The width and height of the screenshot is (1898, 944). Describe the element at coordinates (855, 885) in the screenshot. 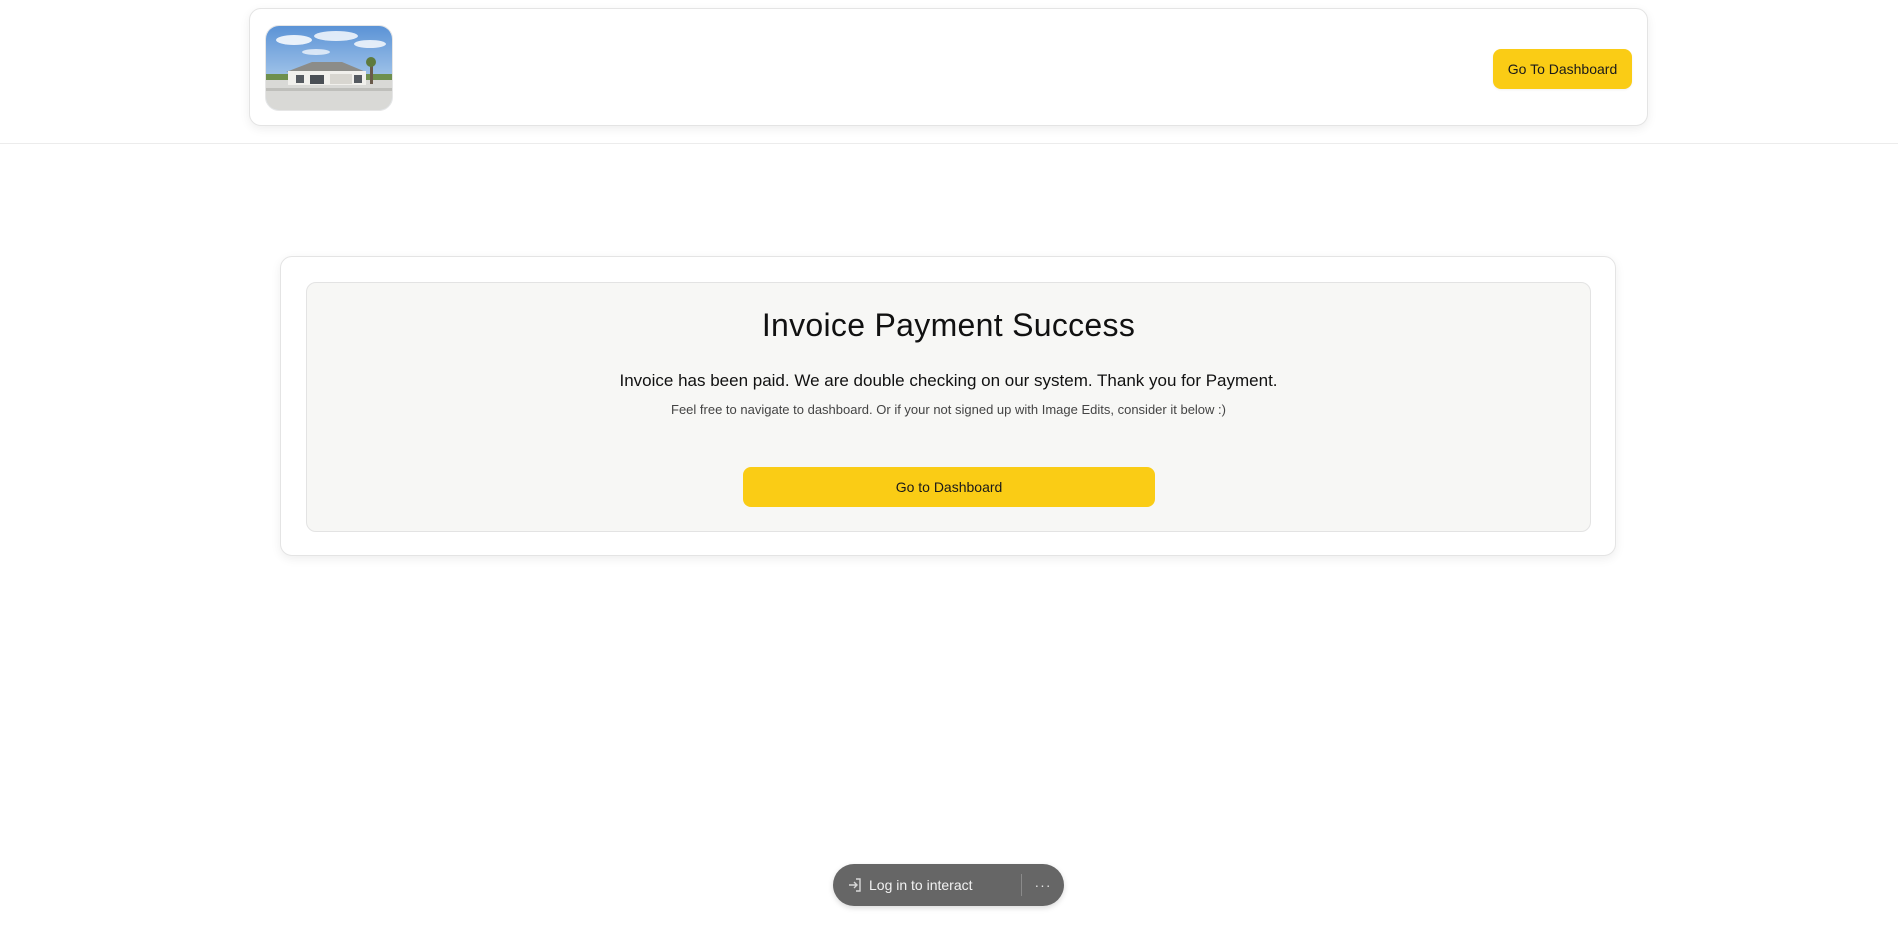

I see `login-arrow-icon` at that location.